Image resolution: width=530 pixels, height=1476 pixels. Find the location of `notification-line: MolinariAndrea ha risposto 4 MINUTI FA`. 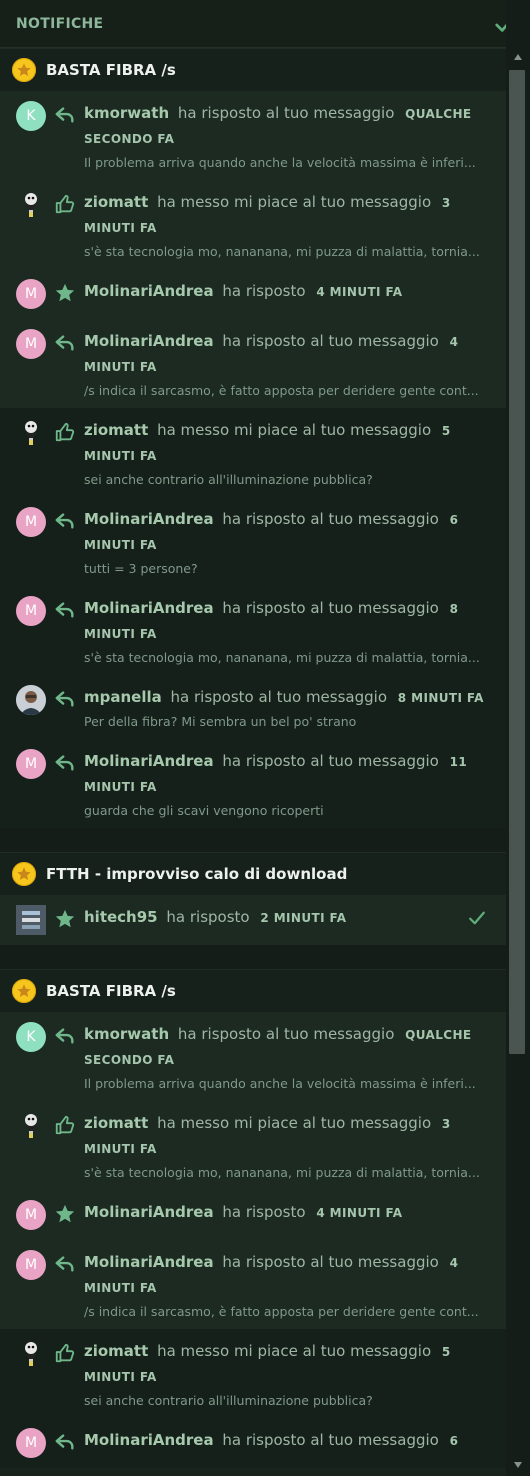

notification-line: MolinariAndrea ha risposto 4 MINUTI FA is located at coordinates (286, 291).